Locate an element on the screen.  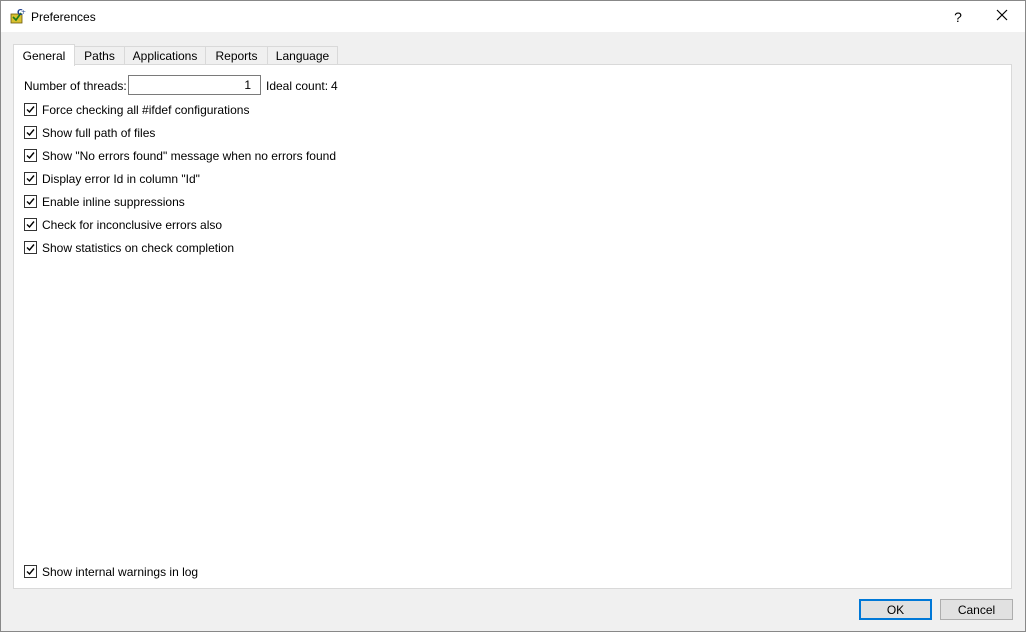
window-title: Preferences is located at coordinates (63, 17).